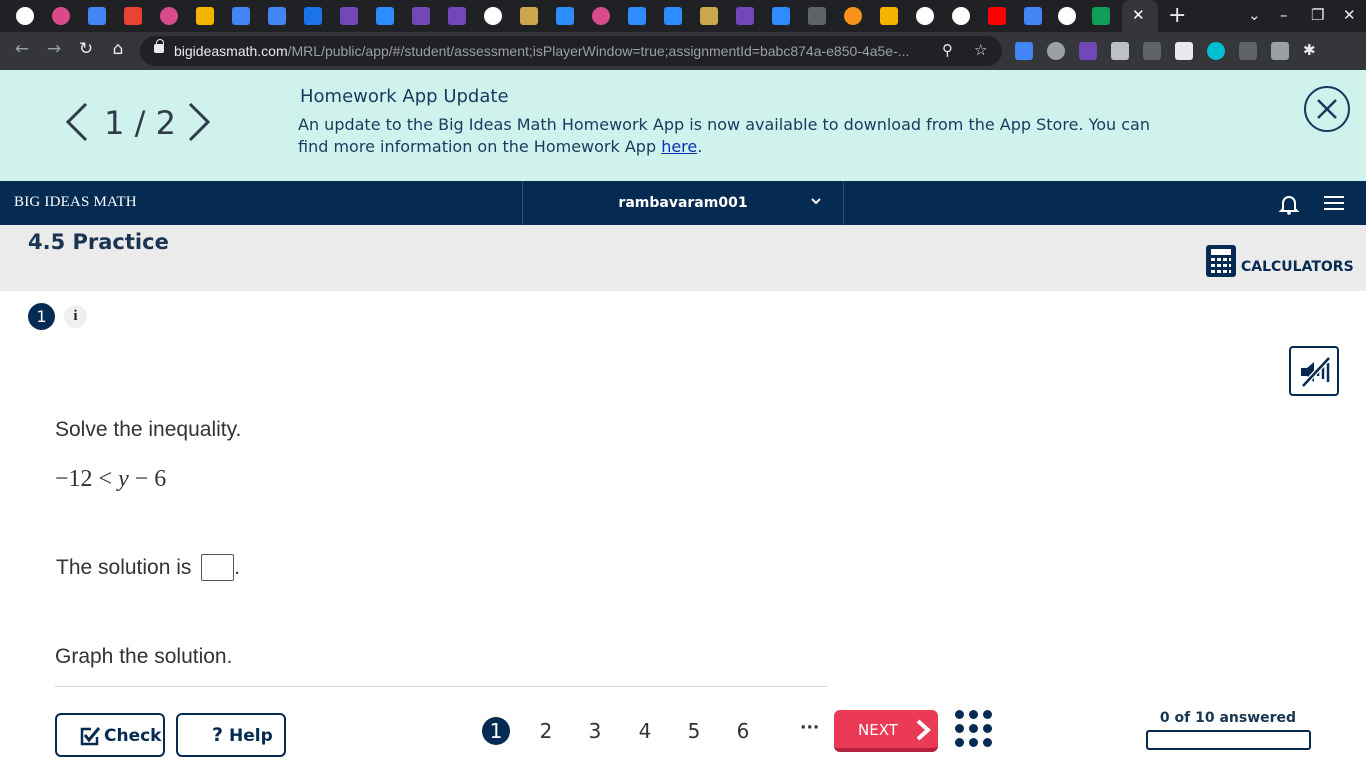 The width and height of the screenshot is (1366, 768). Describe the element at coordinates (118, 49) in the screenshot. I see `home-icon: ⌂` at that location.